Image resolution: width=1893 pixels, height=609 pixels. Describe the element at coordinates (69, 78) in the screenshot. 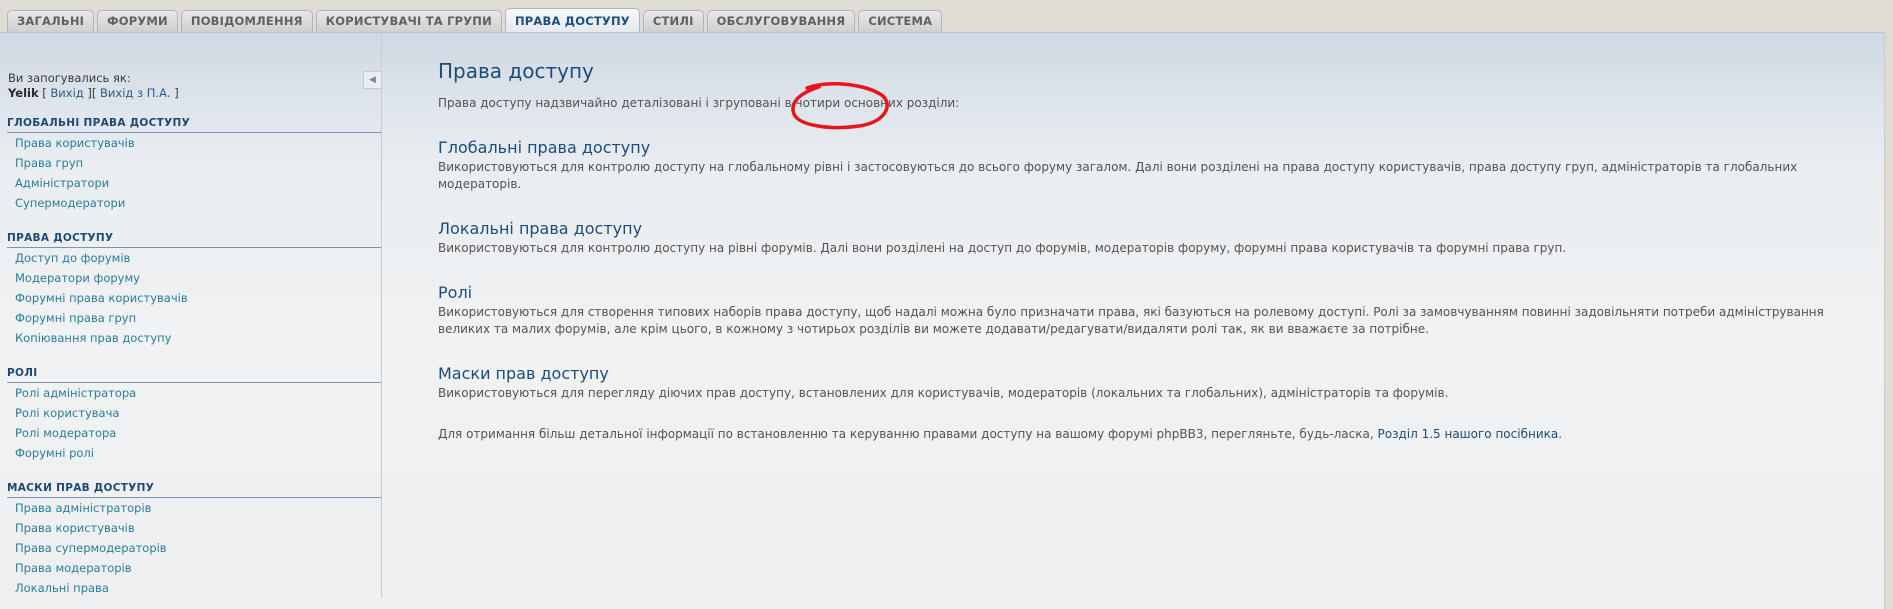

I see `logged-in-label: Ви запогувались як:` at that location.